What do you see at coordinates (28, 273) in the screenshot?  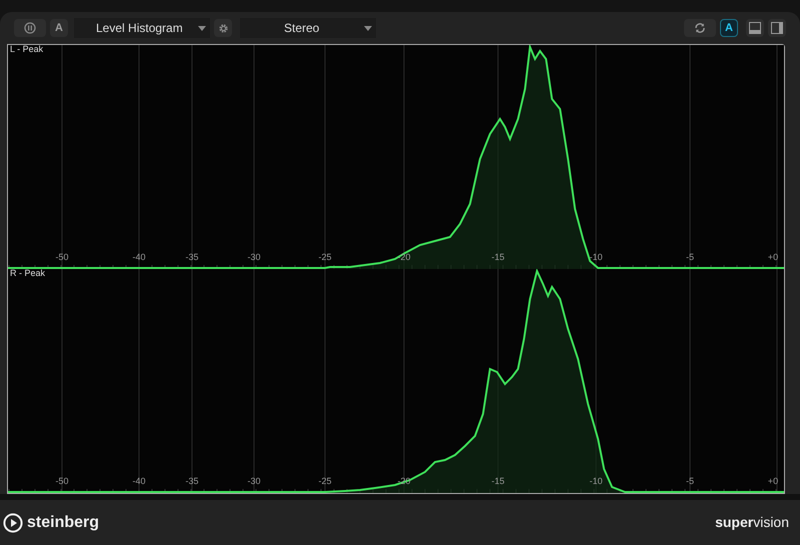 I see `channel-label: R - Peak` at bounding box center [28, 273].